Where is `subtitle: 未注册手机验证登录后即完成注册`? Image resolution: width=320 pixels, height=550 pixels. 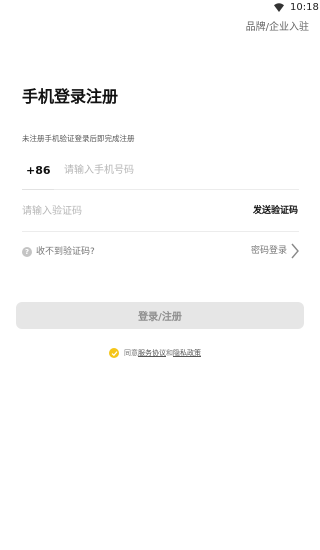 subtitle: 未注册手机验证登录后即完成注册 is located at coordinates (78, 138).